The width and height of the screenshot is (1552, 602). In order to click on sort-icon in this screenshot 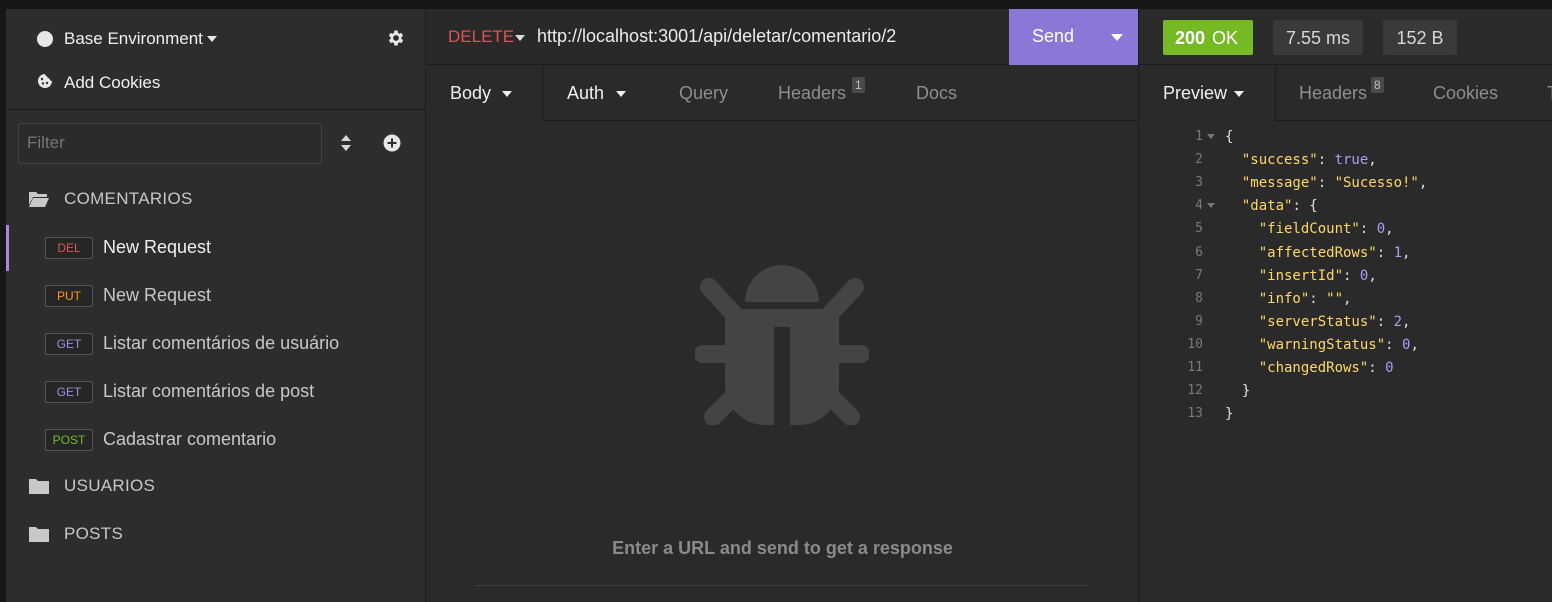, I will do `click(346, 143)`.